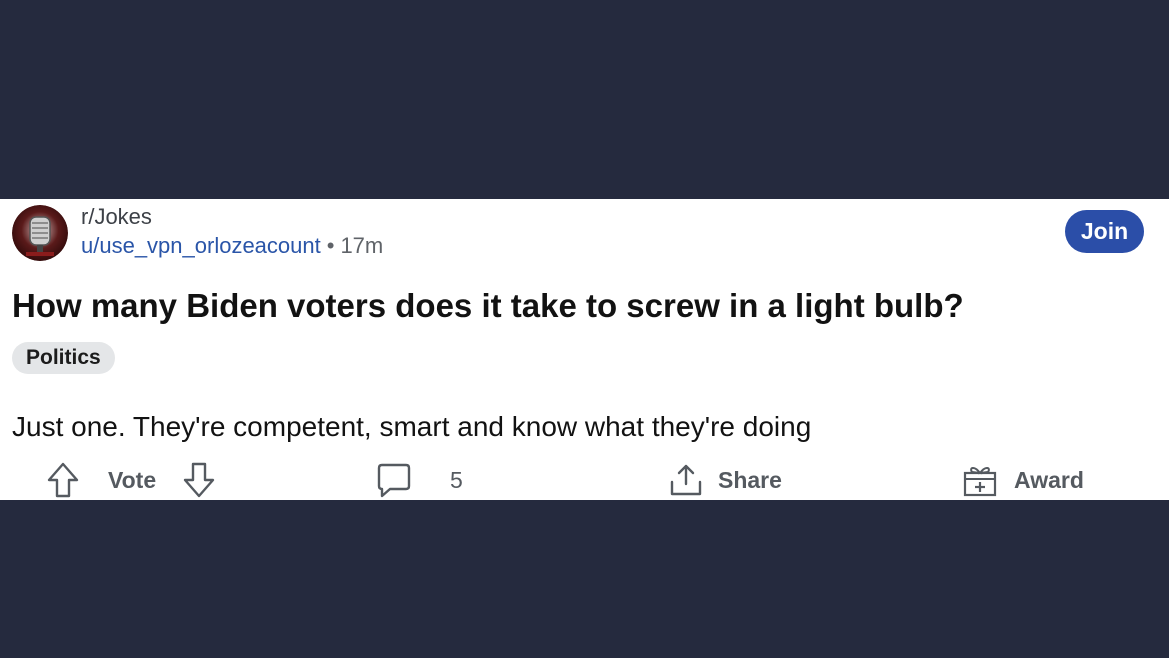 The image size is (1169, 658). What do you see at coordinates (750, 479) in the screenshot?
I see `share-label: Share` at bounding box center [750, 479].